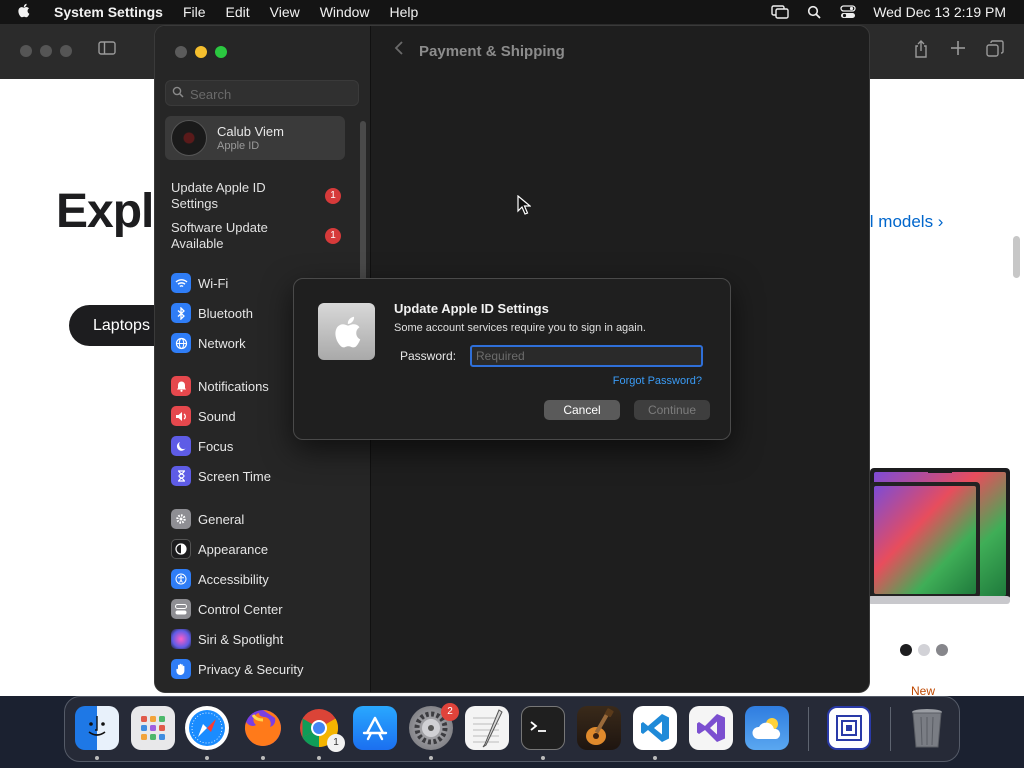 This screenshot has height=768, width=1024. What do you see at coordinates (655, 728) in the screenshot?
I see `vscode-icon` at bounding box center [655, 728].